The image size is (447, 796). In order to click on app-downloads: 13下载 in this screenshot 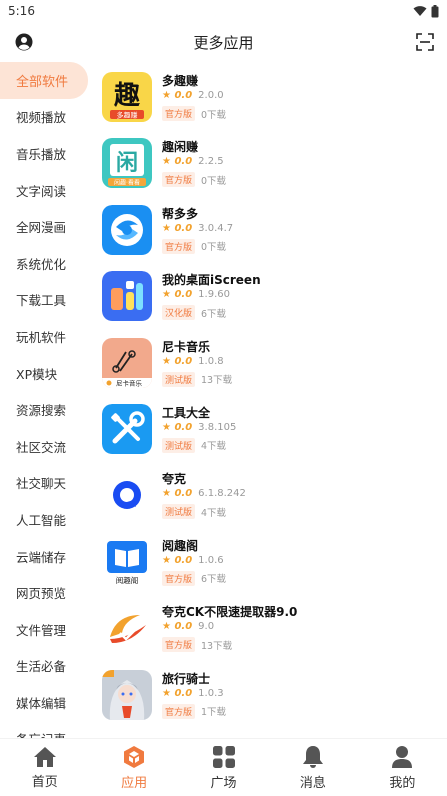, I will do `click(217, 381)`.